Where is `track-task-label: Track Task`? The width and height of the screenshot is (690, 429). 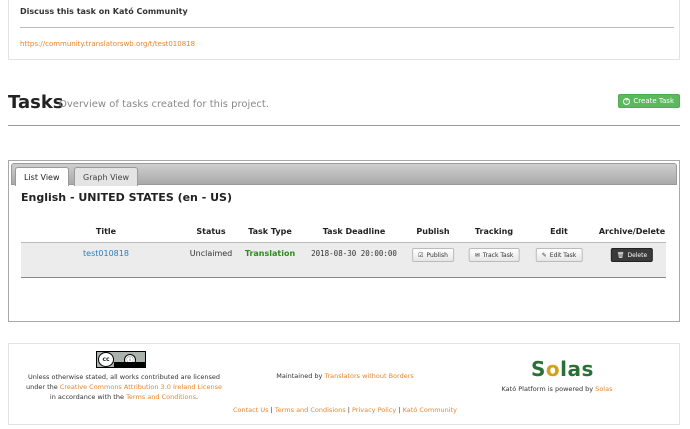
track-task-label: Track Task is located at coordinates (498, 255).